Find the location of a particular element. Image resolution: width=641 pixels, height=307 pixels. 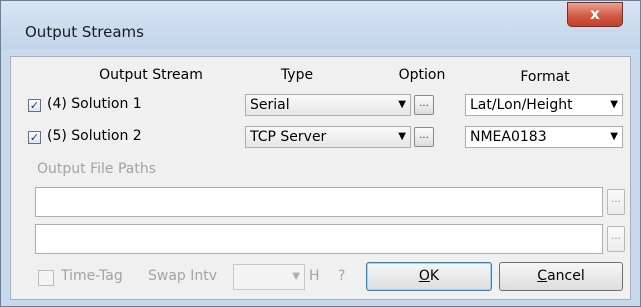

output-file-paths-label: Output File Paths is located at coordinates (97, 169).